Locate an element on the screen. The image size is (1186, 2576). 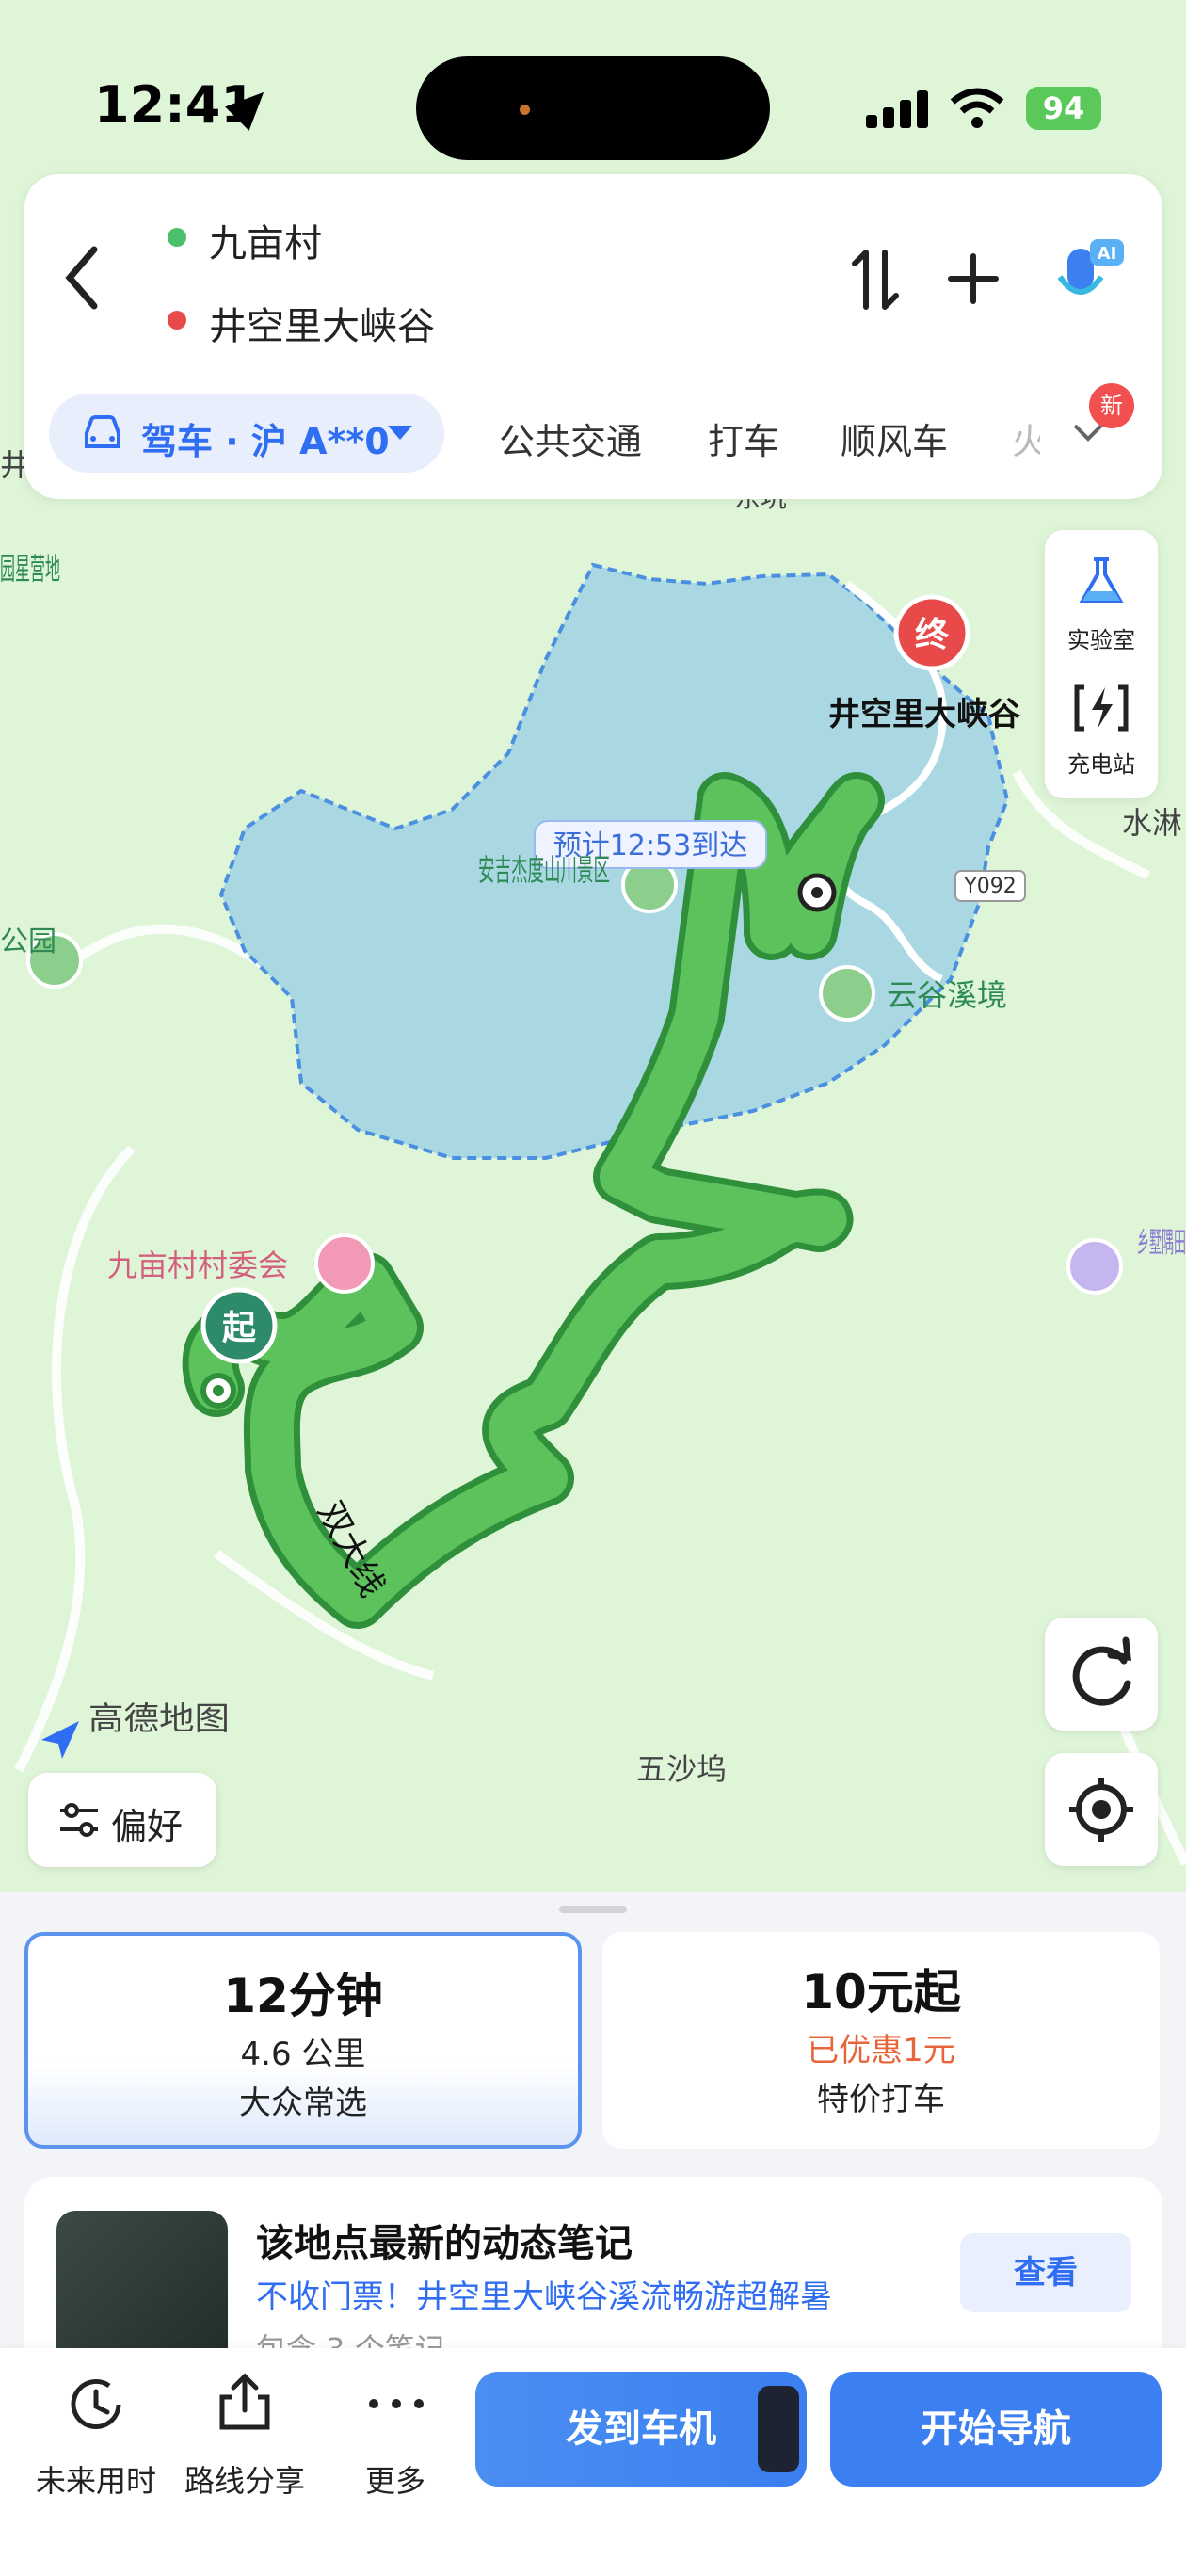
lab-label: 实验室 is located at coordinates (1101, 637).